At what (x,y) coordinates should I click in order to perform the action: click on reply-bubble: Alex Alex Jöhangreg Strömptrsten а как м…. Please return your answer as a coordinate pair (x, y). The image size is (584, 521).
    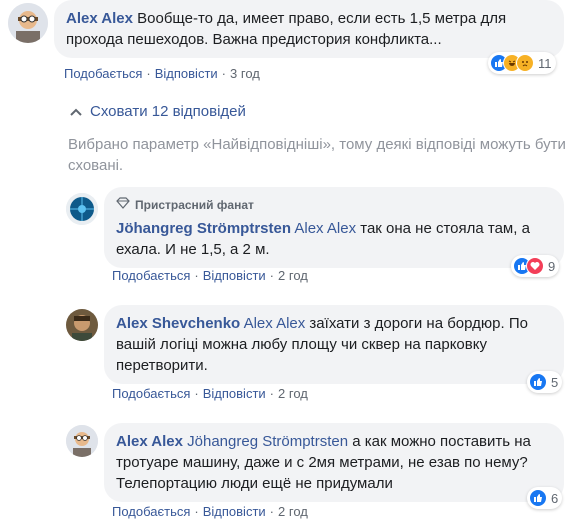
    Looking at the image, I should click on (334, 462).